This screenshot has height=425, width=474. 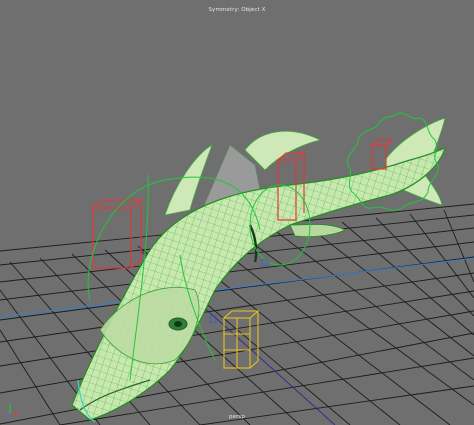 What do you see at coordinates (237, 10) in the screenshot?
I see `symmetry-label: Symmetry: Object X` at bounding box center [237, 10].